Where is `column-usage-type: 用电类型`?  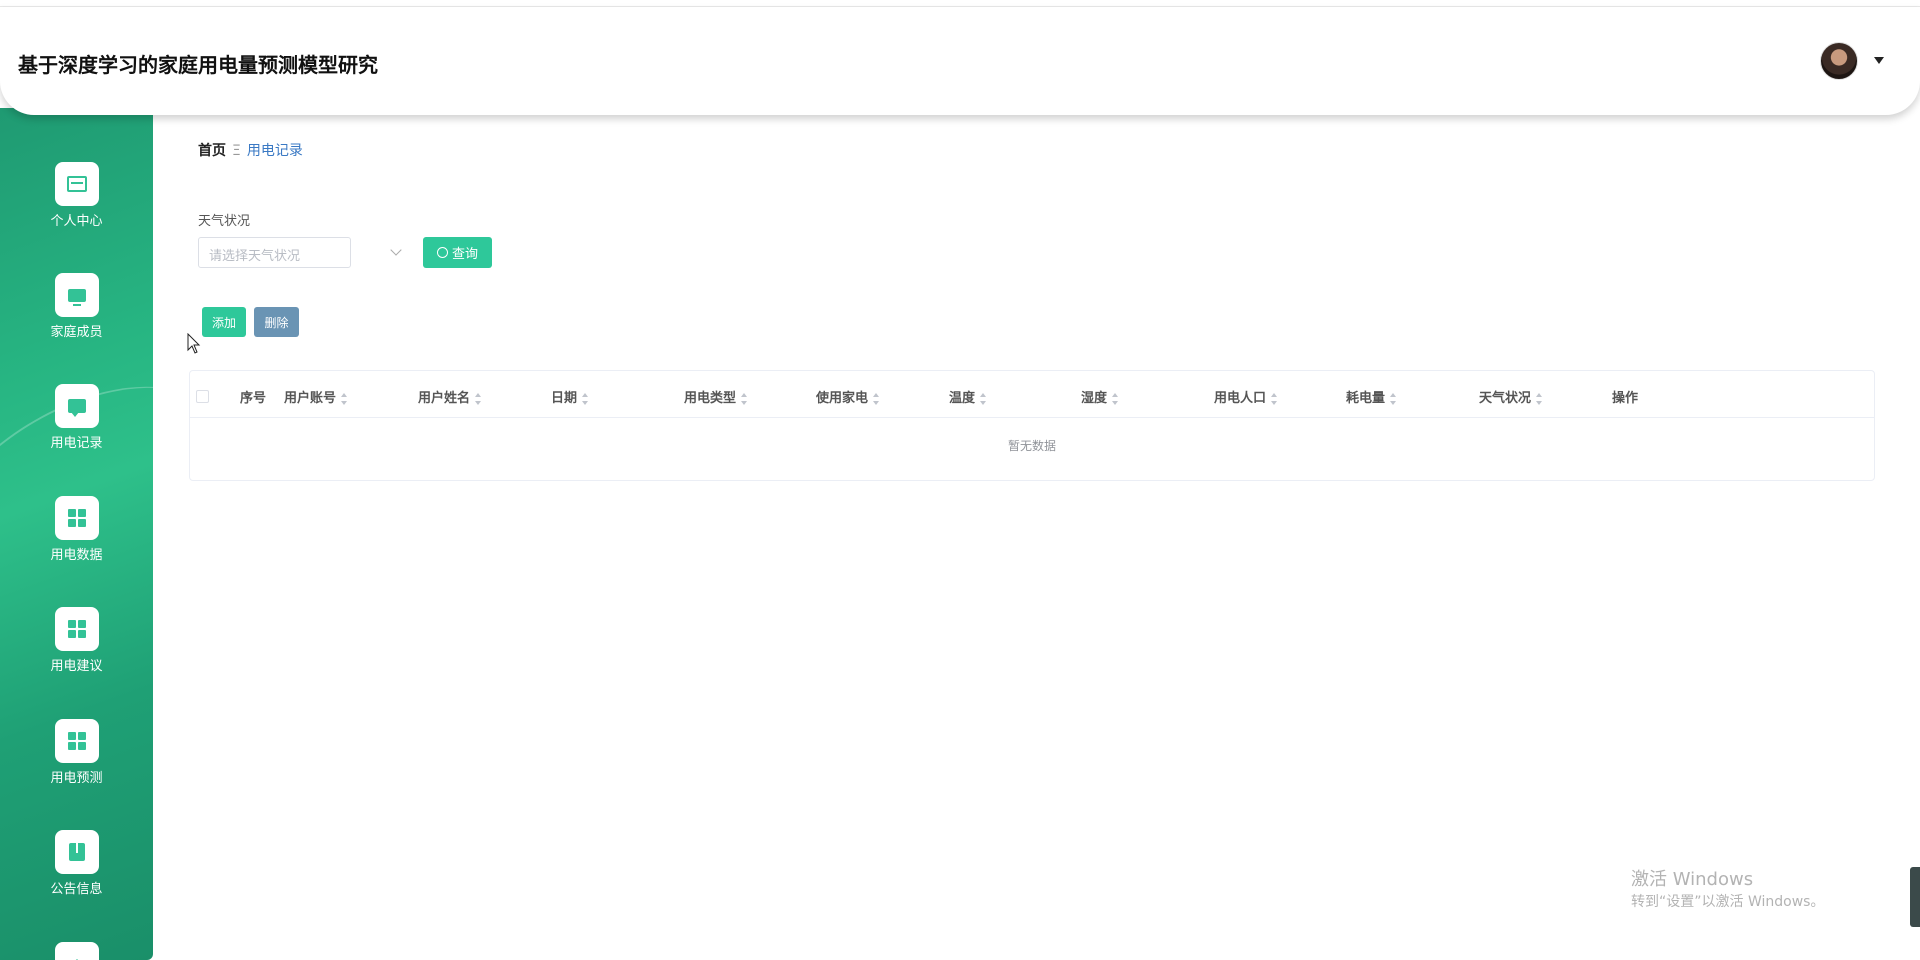
column-usage-type: 用电类型 is located at coordinates (716, 396).